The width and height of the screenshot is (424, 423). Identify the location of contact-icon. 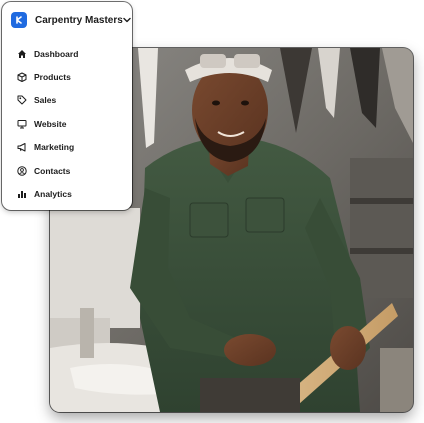
(21, 170).